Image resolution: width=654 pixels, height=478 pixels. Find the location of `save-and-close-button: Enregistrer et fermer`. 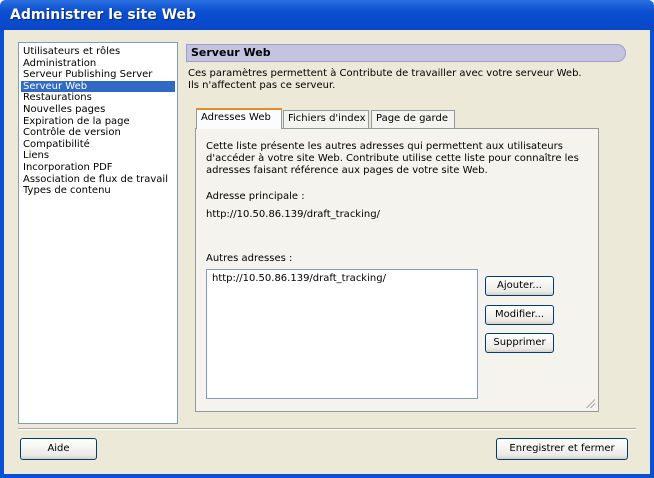

save-and-close-button: Enregistrer et fermer is located at coordinates (562, 449).